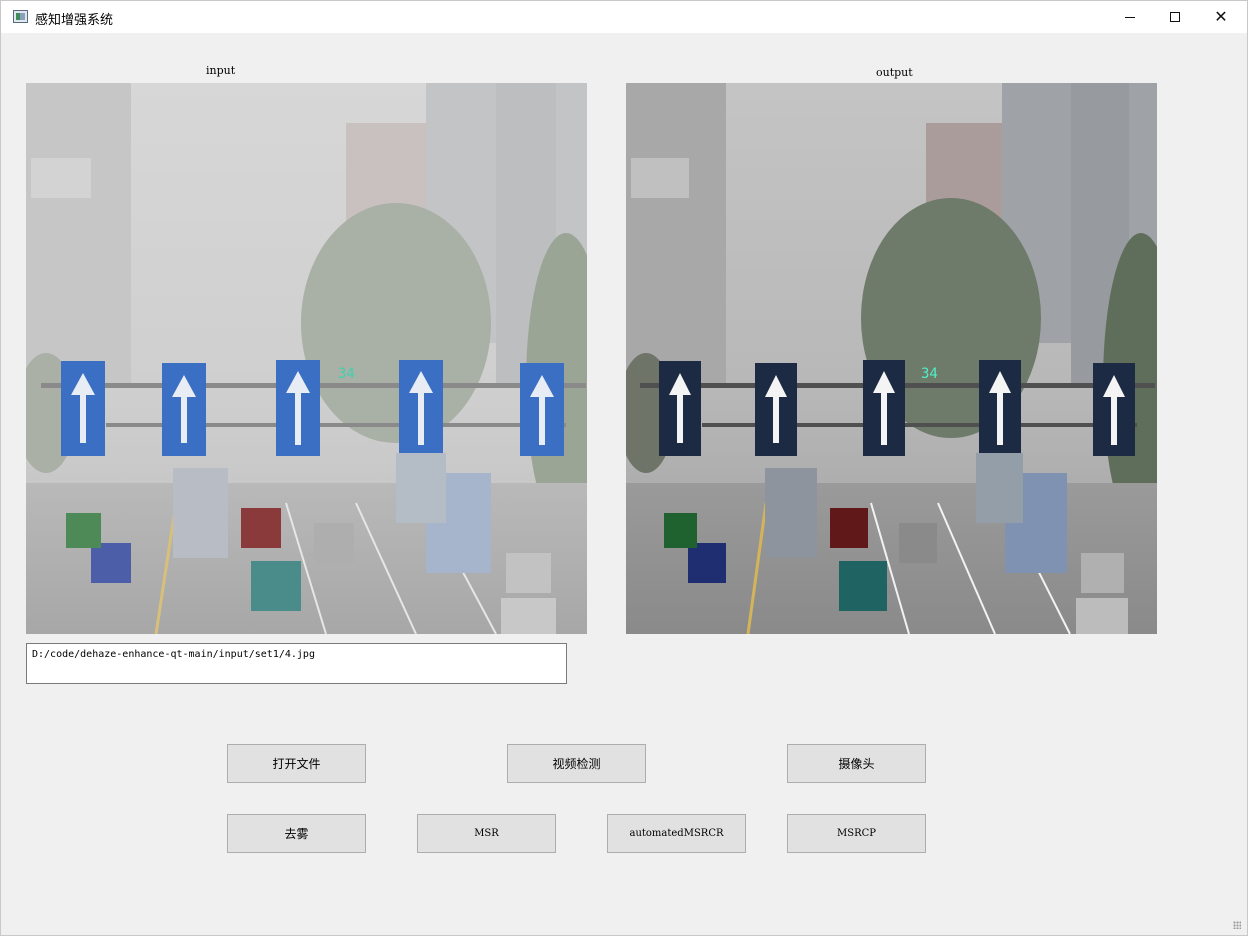 The height and width of the screenshot is (936, 1248). I want to click on minimize-icon, so click(1130, 17).